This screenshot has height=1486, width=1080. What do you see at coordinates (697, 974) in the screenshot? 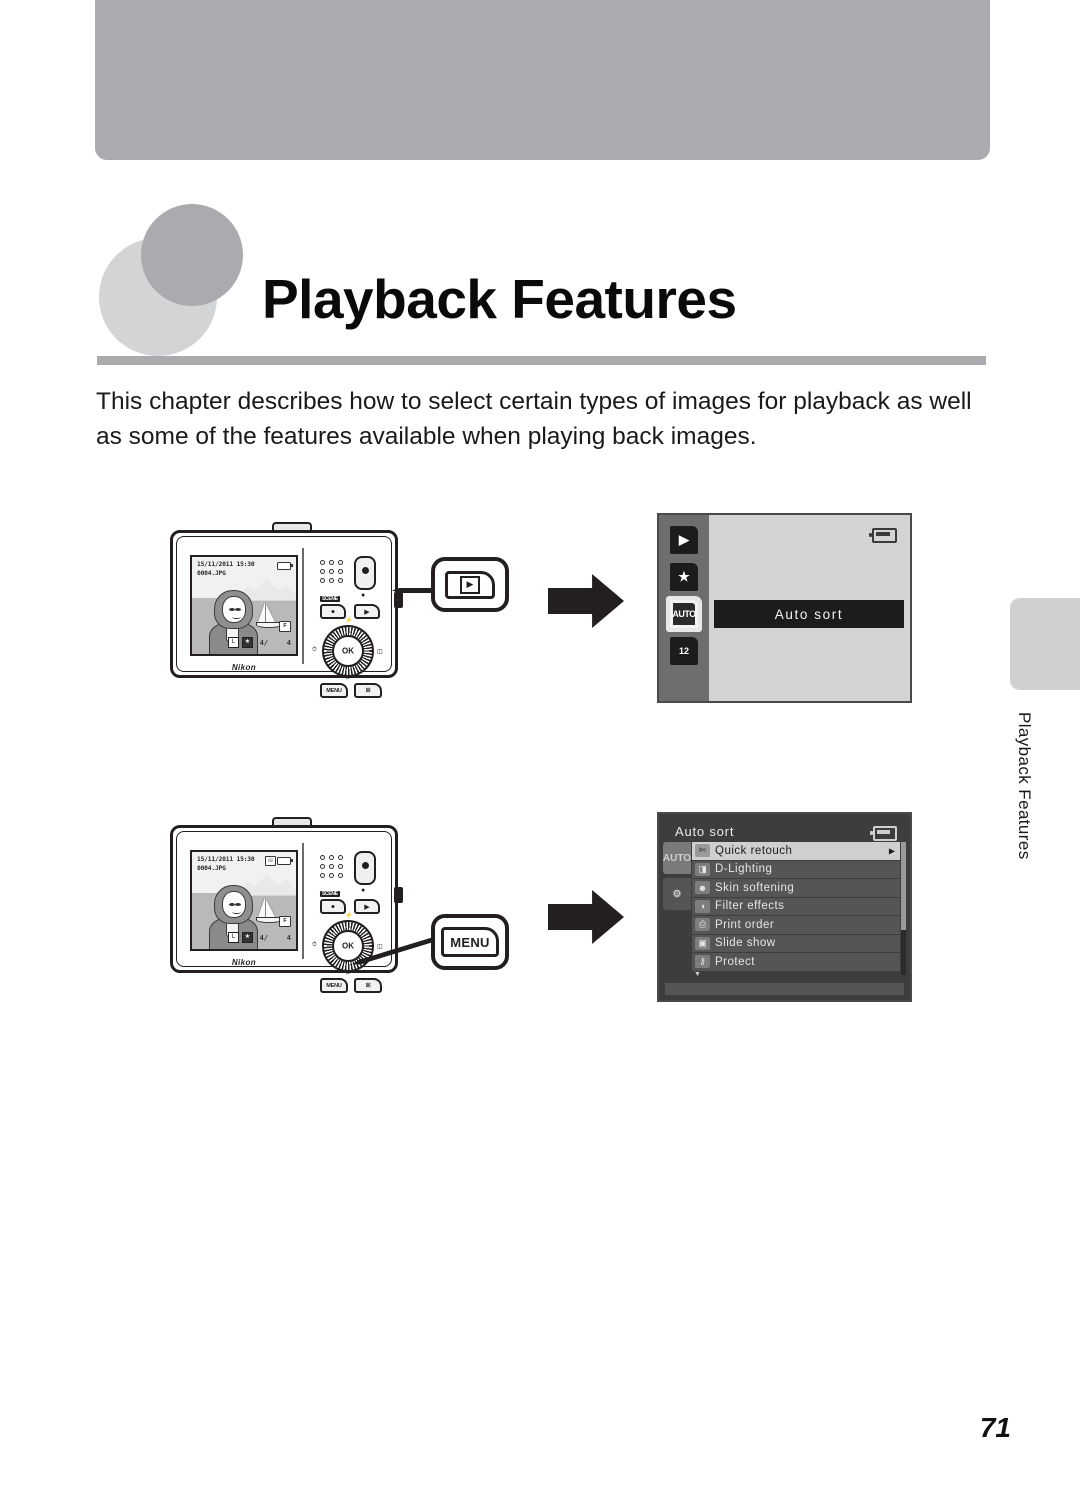
I see `scroll-down-indicator: ▼` at bounding box center [697, 974].